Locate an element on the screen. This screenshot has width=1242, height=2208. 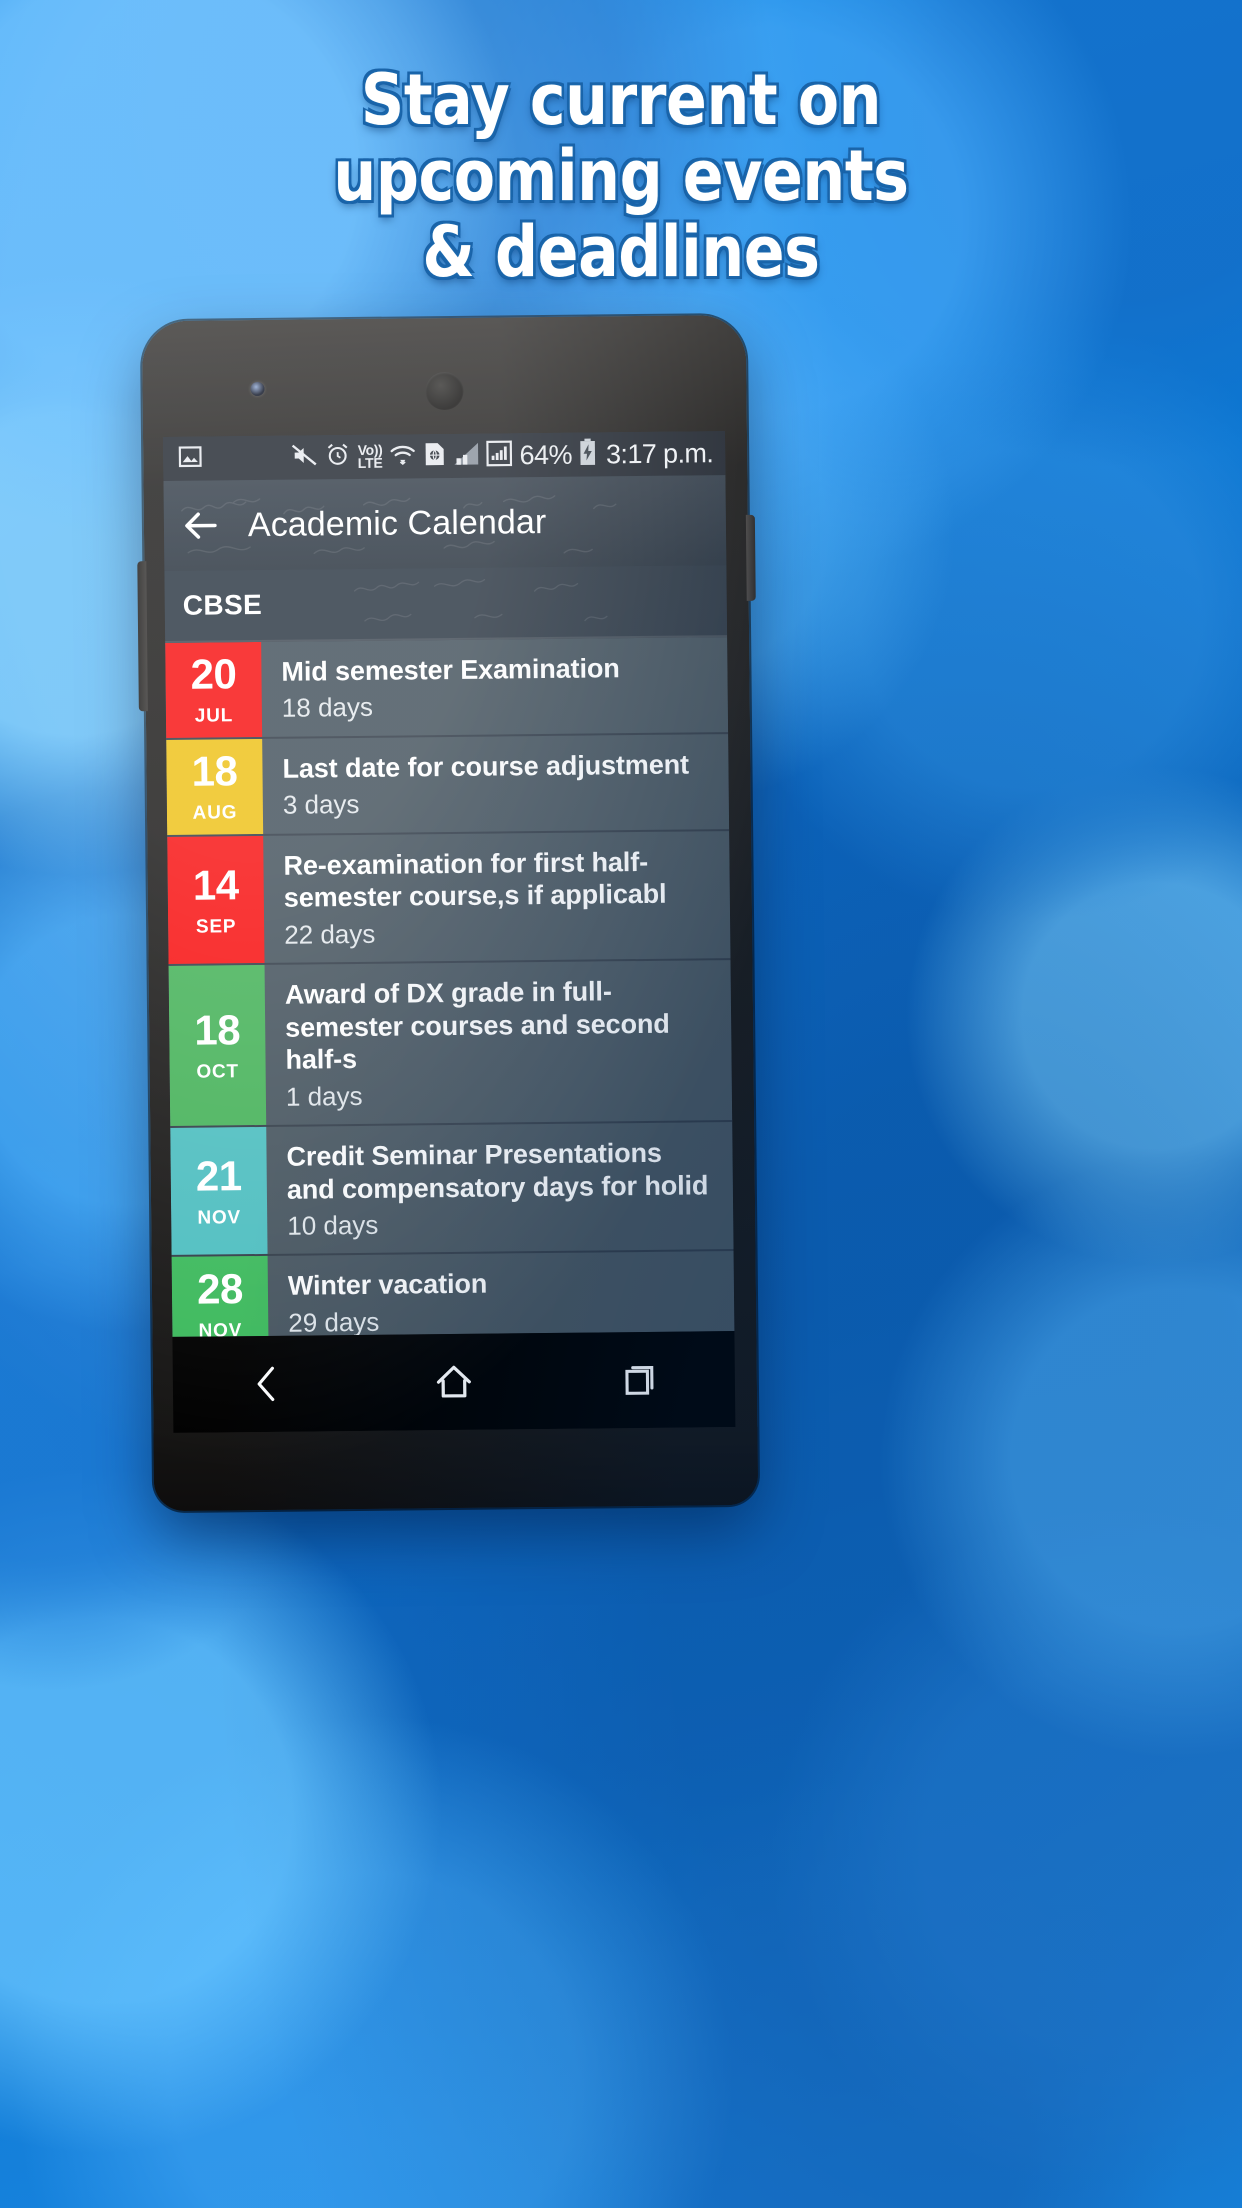
front-camera-icon is located at coordinates (257, 389).